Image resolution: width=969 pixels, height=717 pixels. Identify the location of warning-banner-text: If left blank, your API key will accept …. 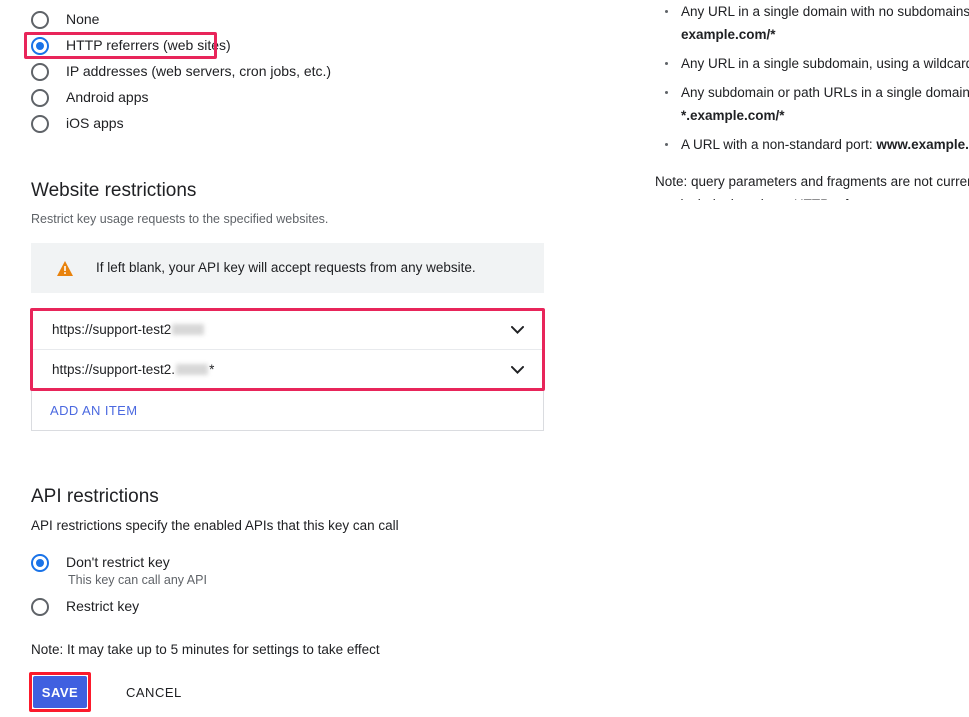
(286, 267).